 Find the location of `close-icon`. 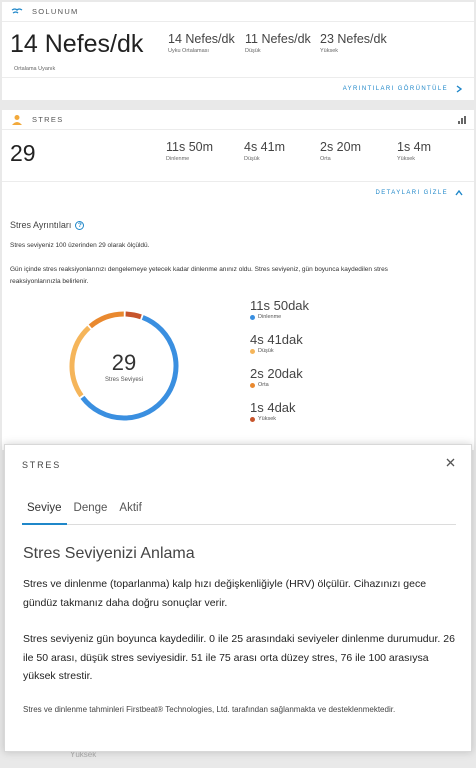

close-icon is located at coordinates (450, 462).